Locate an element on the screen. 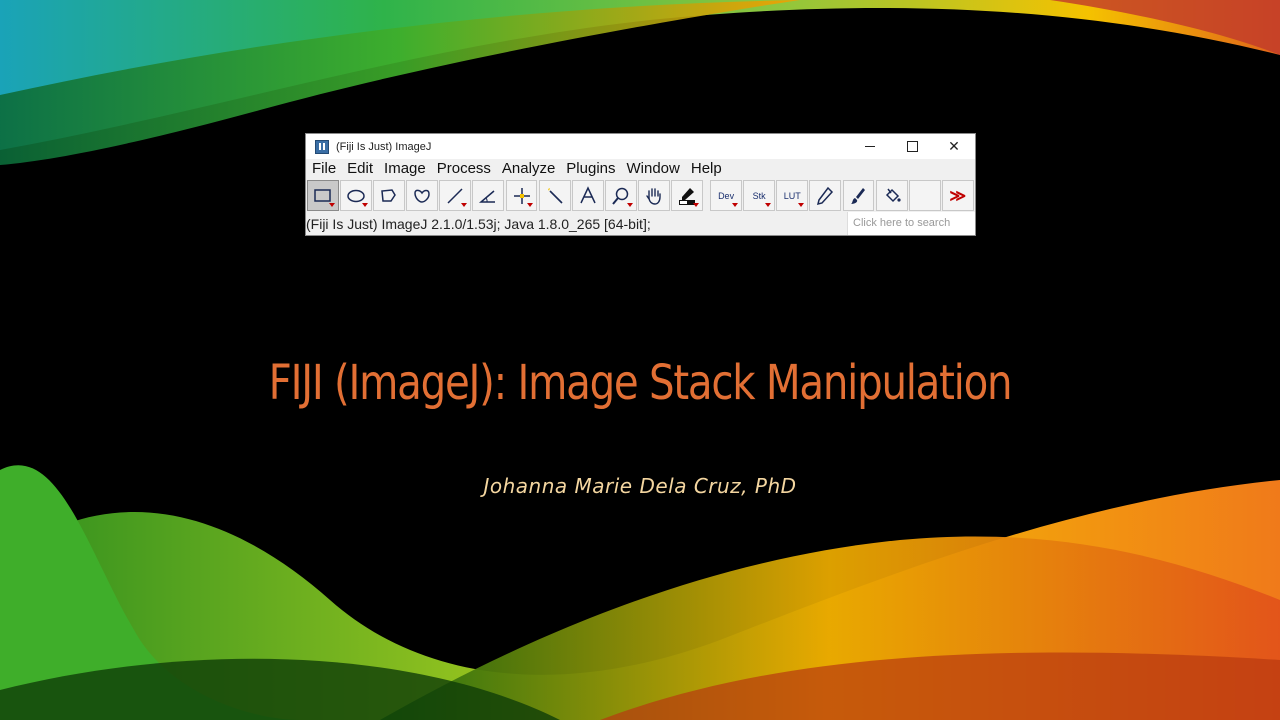  oval-tool is located at coordinates (356, 195).